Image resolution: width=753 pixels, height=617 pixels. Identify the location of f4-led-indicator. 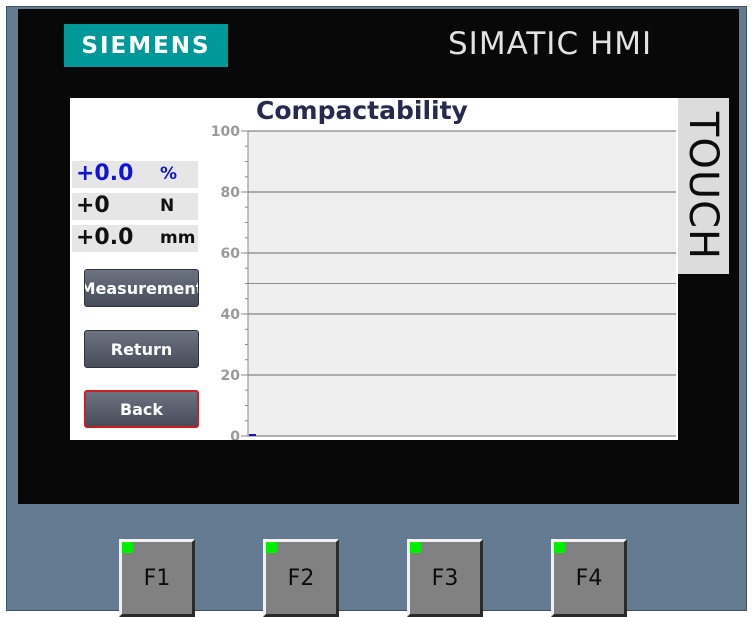
(559, 547).